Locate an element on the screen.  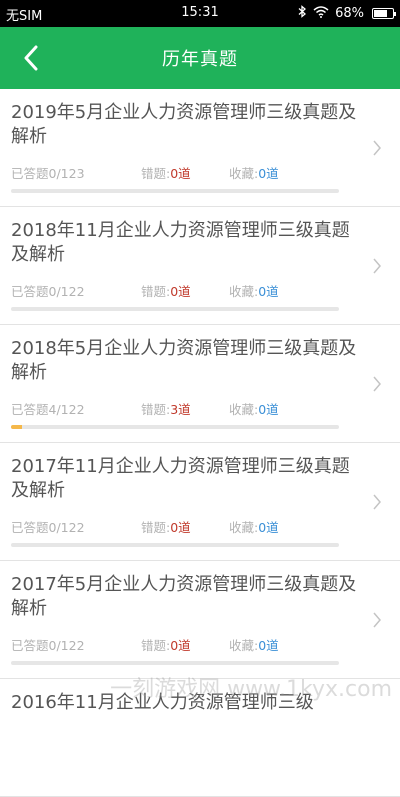
status-bar: 无SIM 15:31 68% is located at coordinates (200, 13).